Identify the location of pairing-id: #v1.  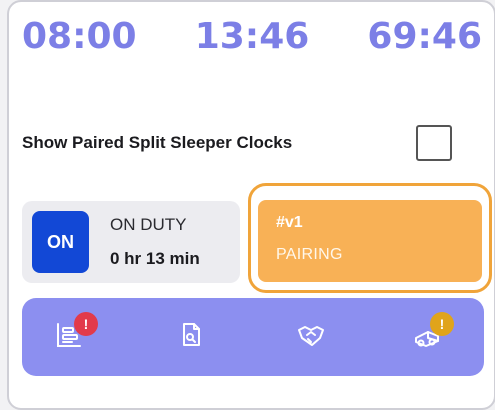
(289, 222).